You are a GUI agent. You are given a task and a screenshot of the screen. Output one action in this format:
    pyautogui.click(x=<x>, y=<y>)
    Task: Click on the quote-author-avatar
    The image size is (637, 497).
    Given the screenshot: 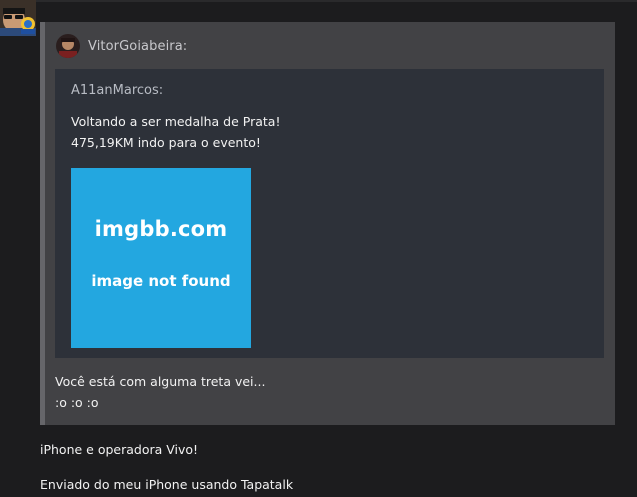 What is the action you would take?
    pyautogui.click(x=68, y=46)
    